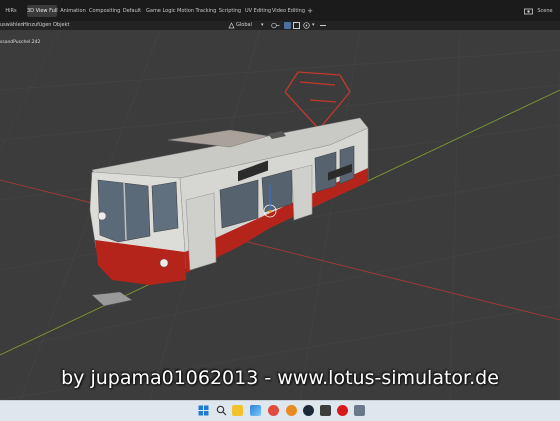 This screenshot has width=560, height=421. Describe the element at coordinates (231, 25) in the screenshot. I see `transform-orientation-icon` at that location.